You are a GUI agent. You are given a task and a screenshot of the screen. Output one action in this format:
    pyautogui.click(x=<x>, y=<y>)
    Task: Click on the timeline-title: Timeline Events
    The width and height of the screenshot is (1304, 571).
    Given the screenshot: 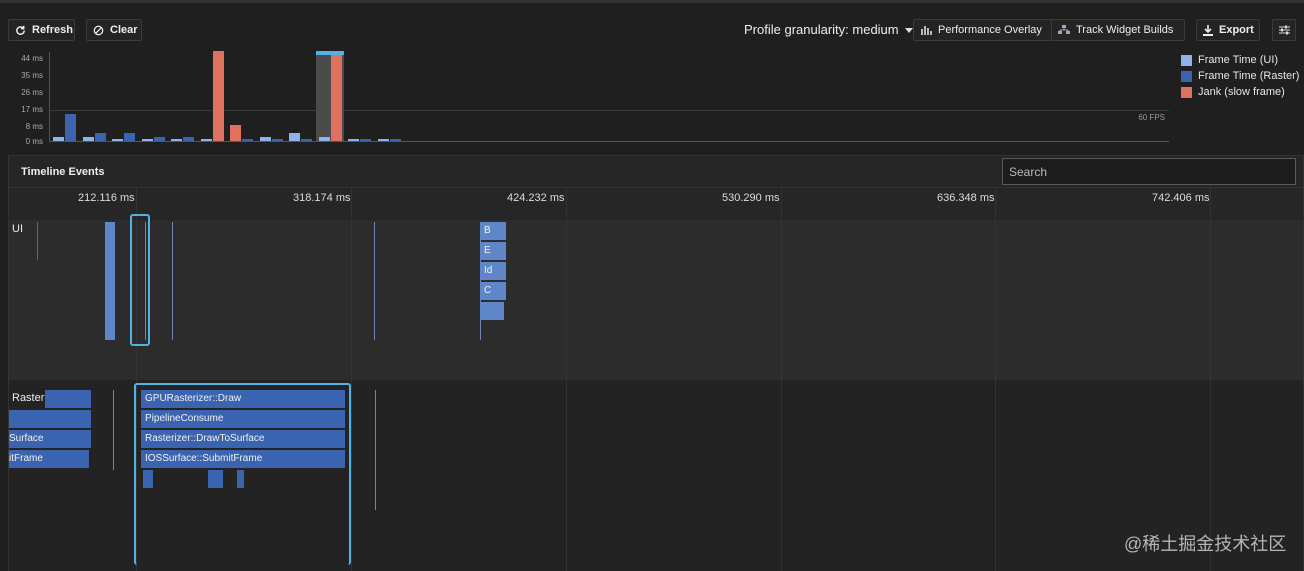 What is the action you would take?
    pyautogui.click(x=63, y=172)
    